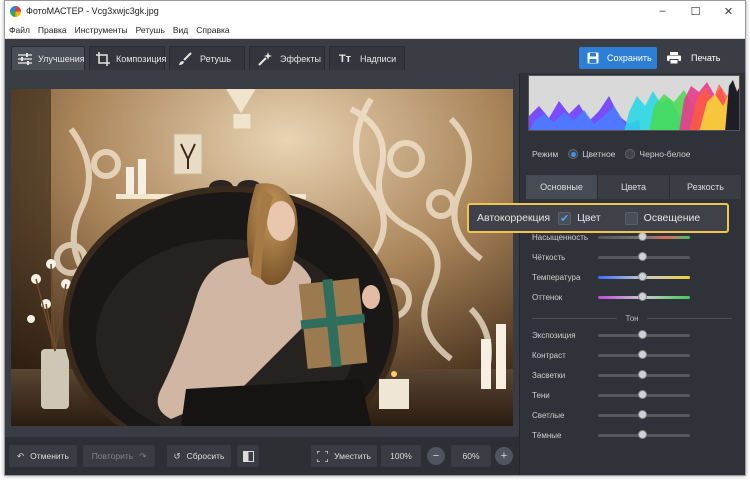 Image resolution: width=750 pixels, height=480 pixels. What do you see at coordinates (545, 154) in the screenshot?
I see `mode-label: Режим` at bounding box center [545, 154].